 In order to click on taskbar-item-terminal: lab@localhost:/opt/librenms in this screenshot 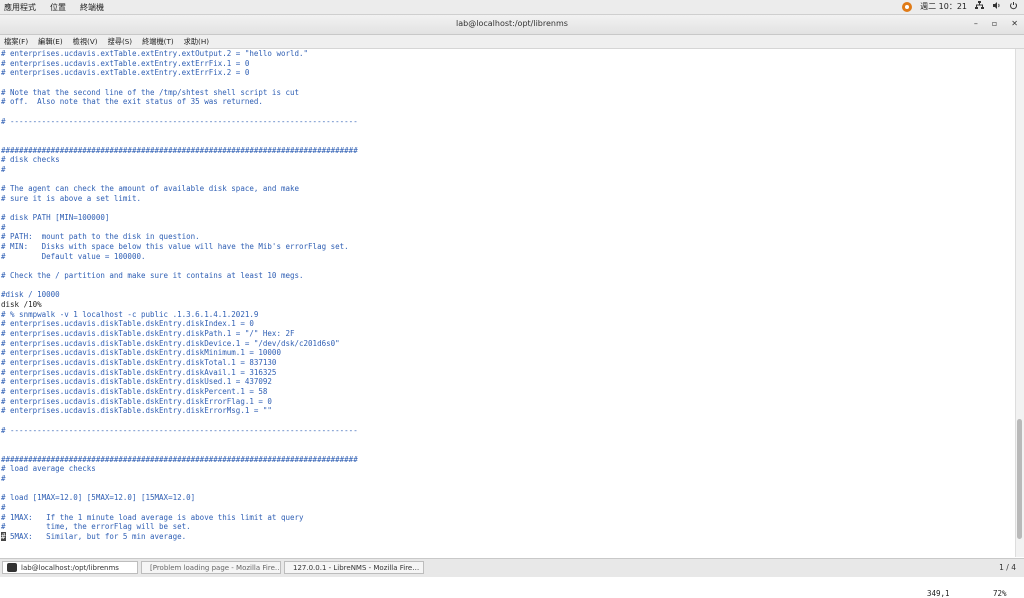, I will do `click(70, 567)`.